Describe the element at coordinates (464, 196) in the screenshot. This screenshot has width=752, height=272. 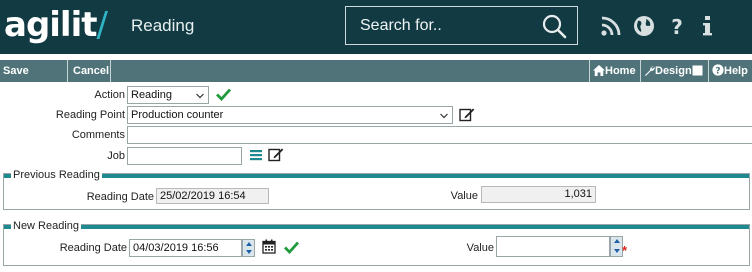
I see `previous-value-label: Value` at that location.